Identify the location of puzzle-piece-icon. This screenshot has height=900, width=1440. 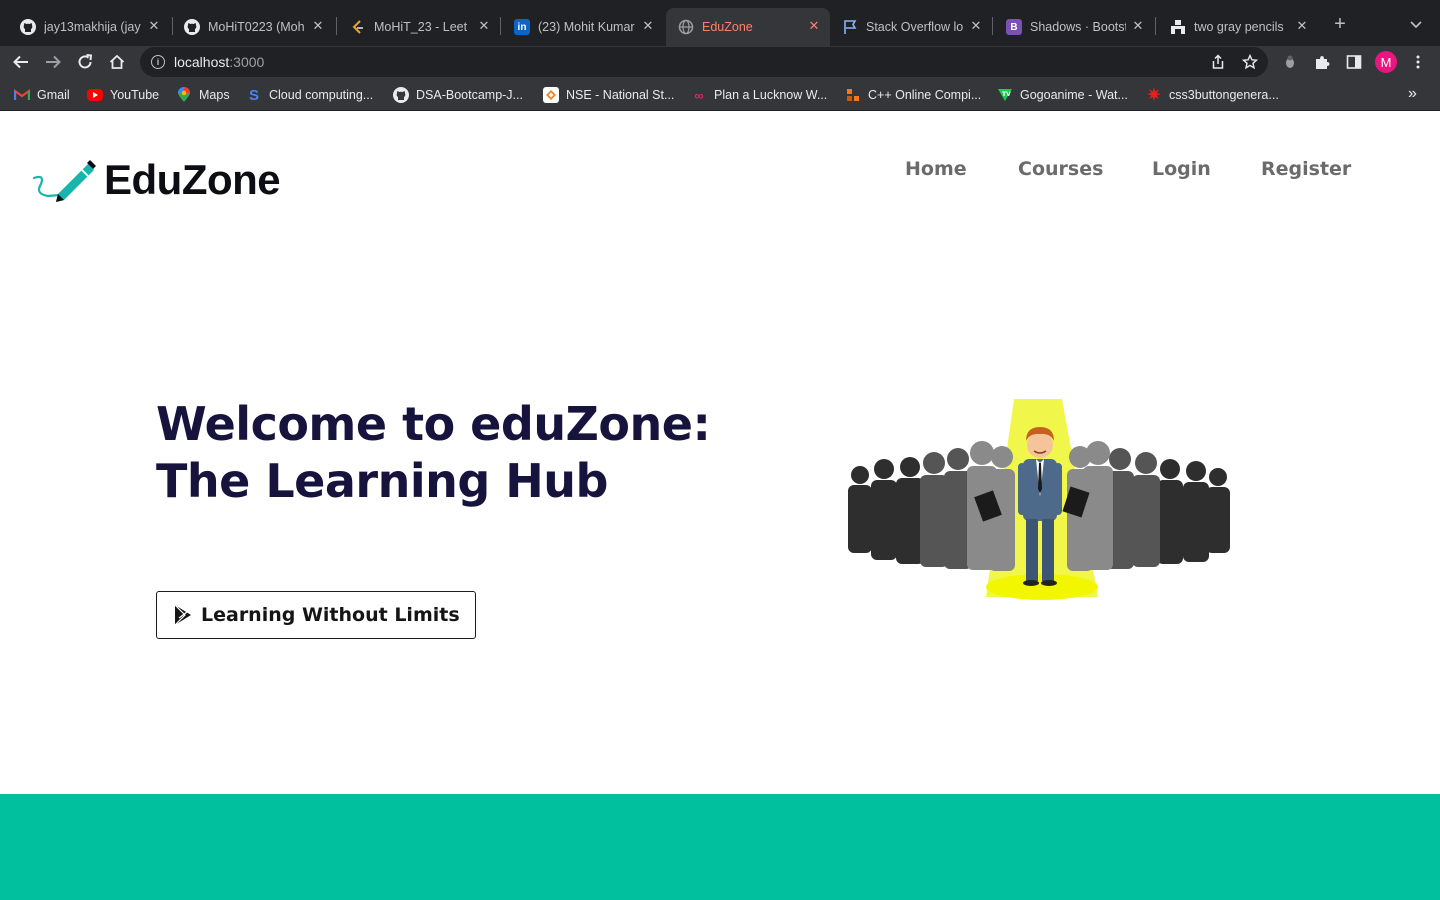
(1322, 62).